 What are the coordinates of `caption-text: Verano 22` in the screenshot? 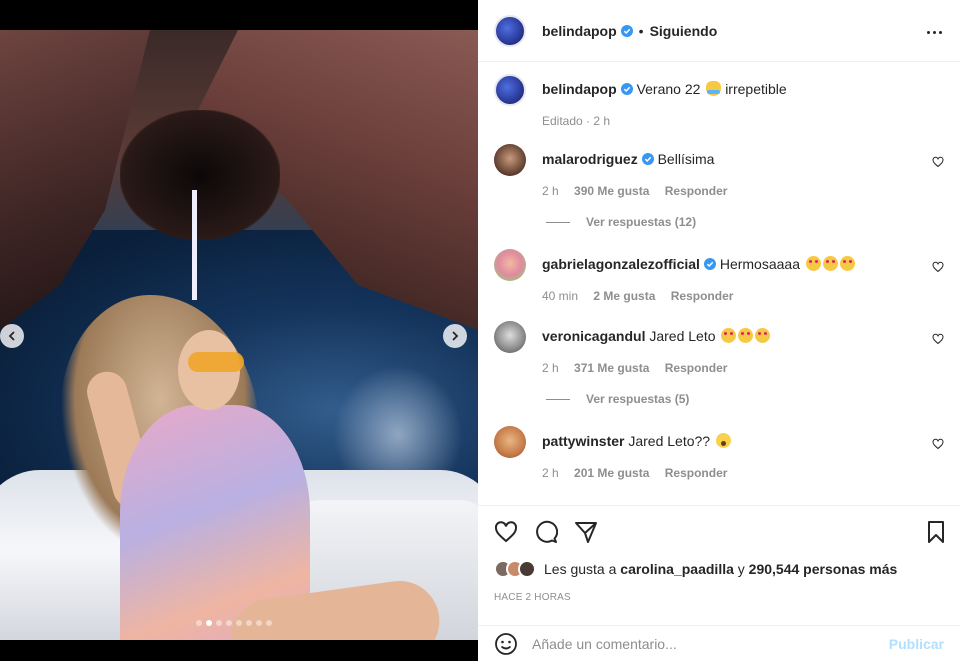 It's located at (668, 89).